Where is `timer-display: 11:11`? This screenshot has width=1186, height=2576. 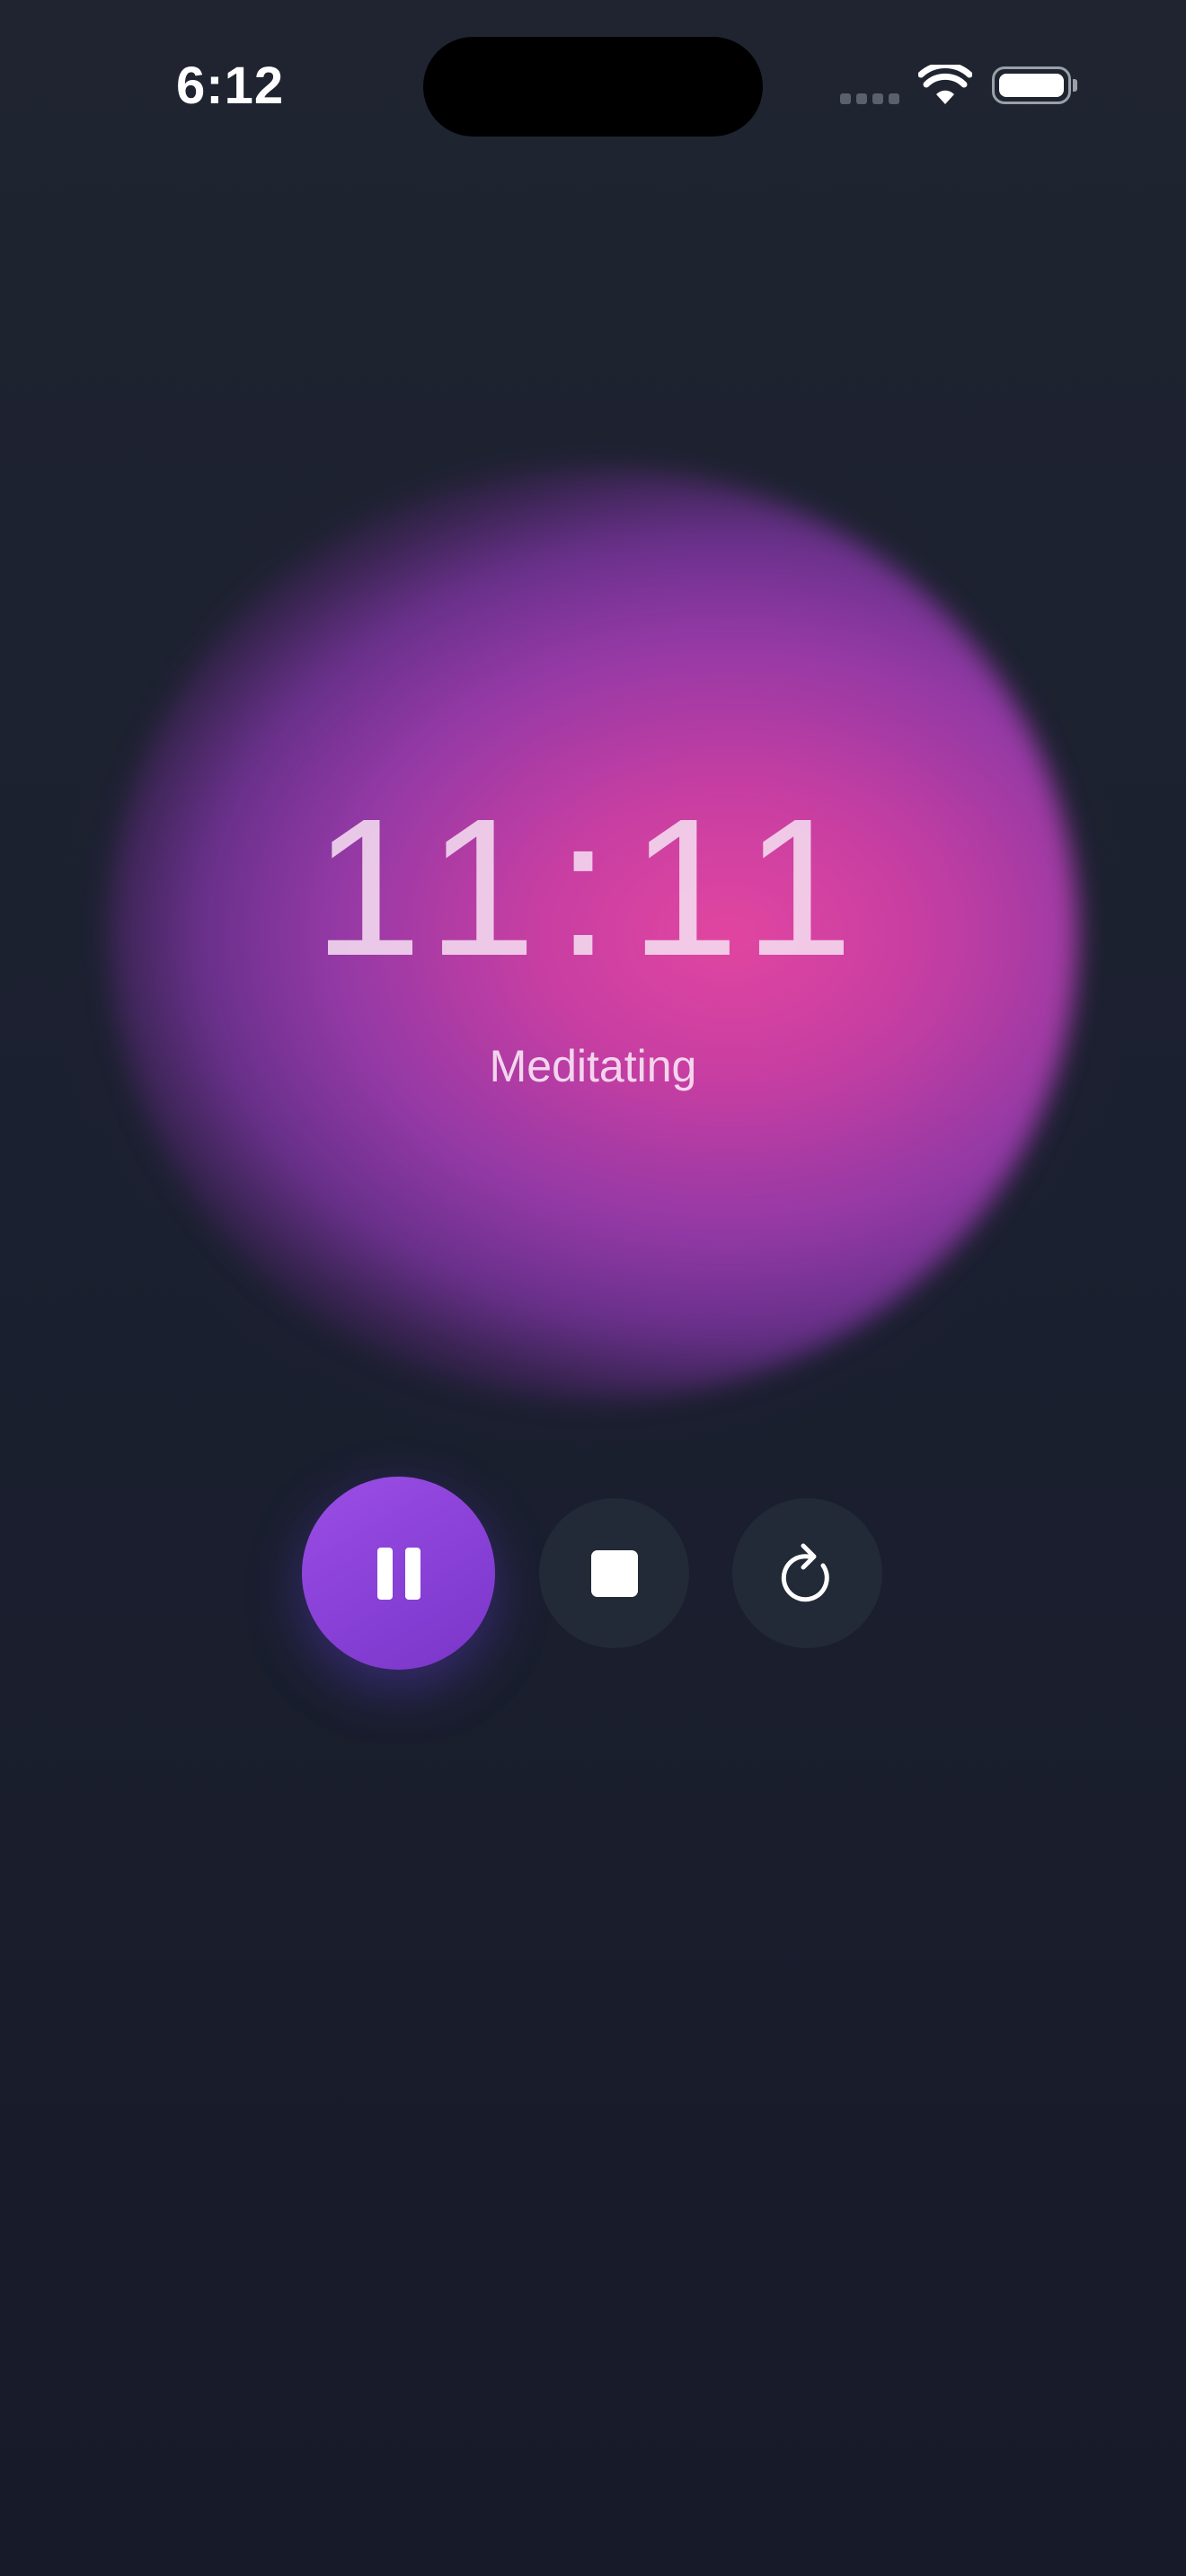 timer-display: 11:11 is located at coordinates (593, 888).